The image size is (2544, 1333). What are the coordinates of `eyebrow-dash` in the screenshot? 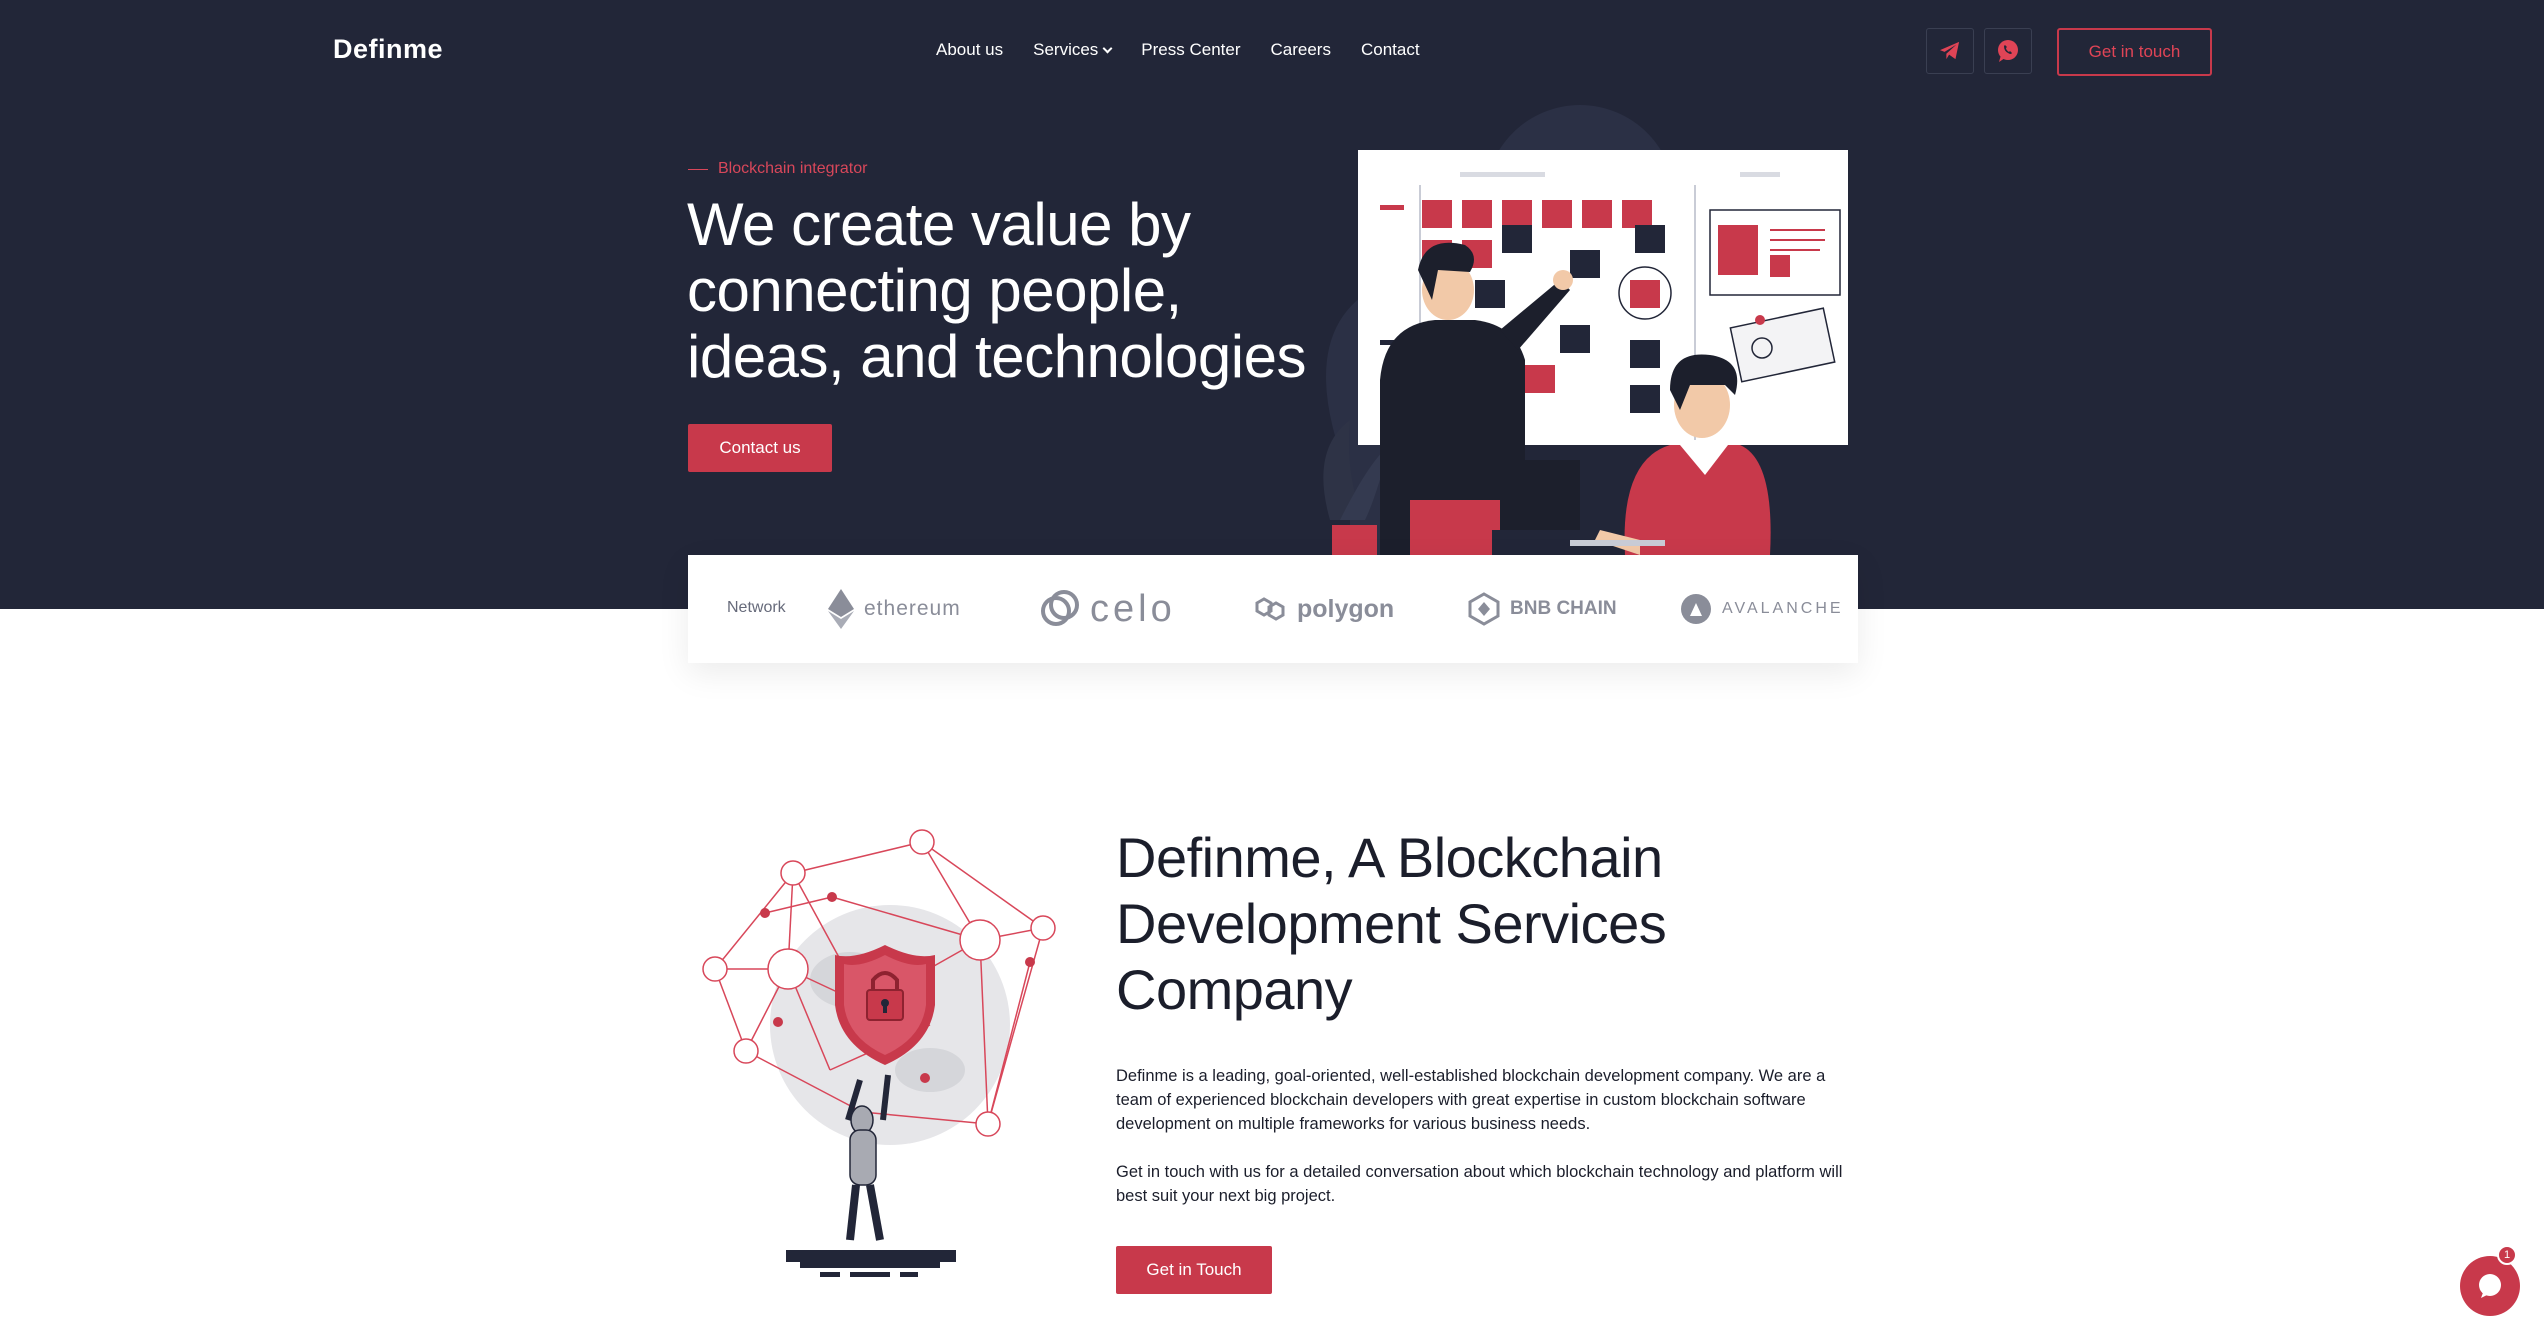 It's located at (698, 169).